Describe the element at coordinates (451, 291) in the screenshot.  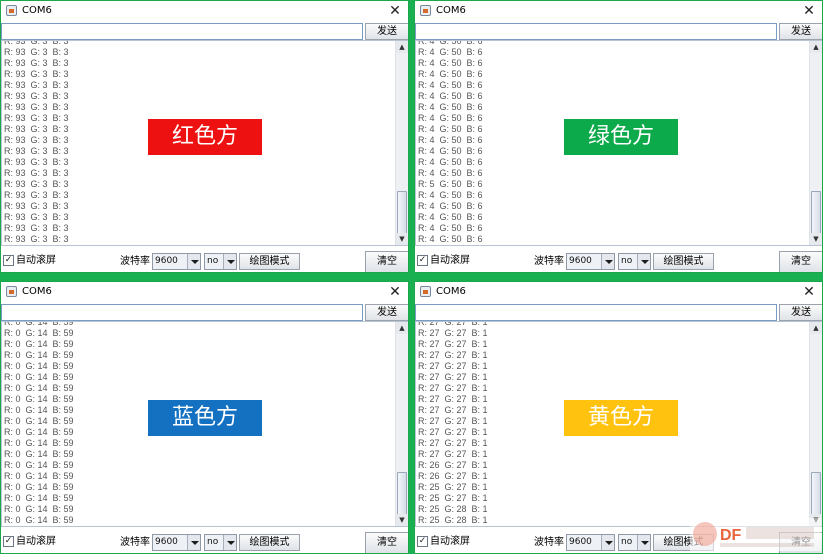
I see `window-title: COM6` at that location.